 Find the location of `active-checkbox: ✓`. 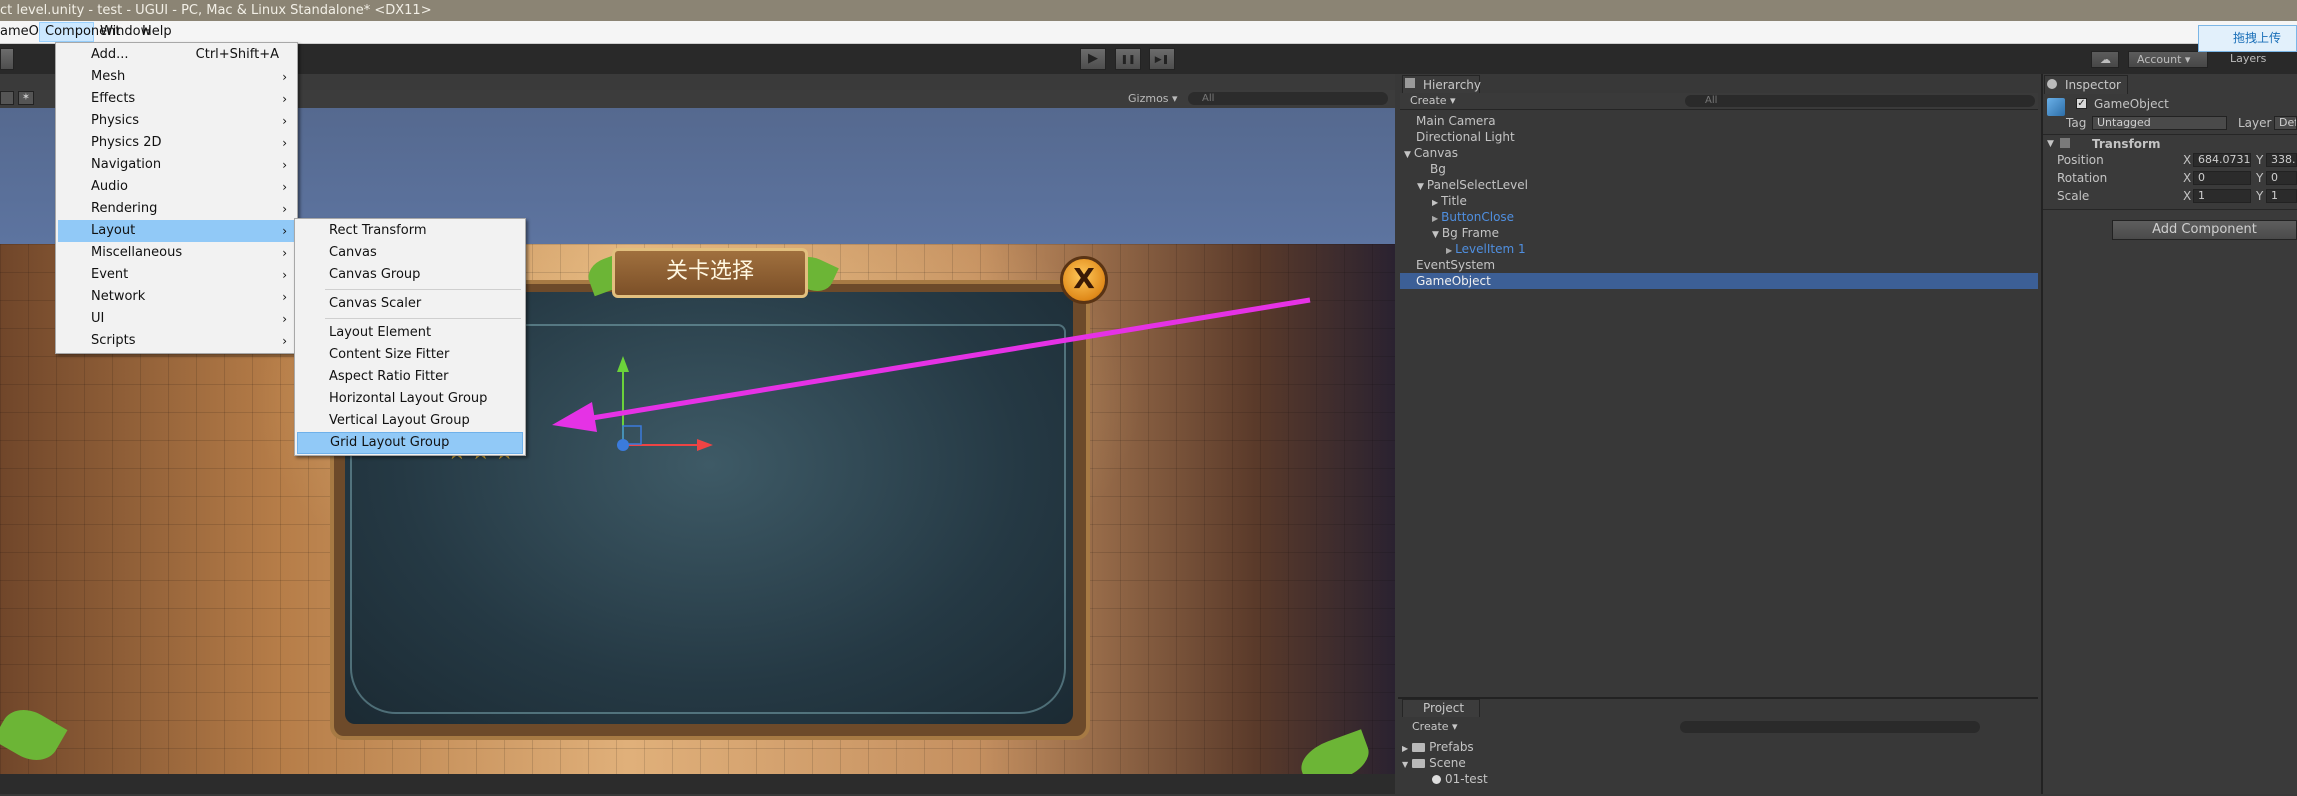

active-checkbox: ✓ is located at coordinates (2081, 103).